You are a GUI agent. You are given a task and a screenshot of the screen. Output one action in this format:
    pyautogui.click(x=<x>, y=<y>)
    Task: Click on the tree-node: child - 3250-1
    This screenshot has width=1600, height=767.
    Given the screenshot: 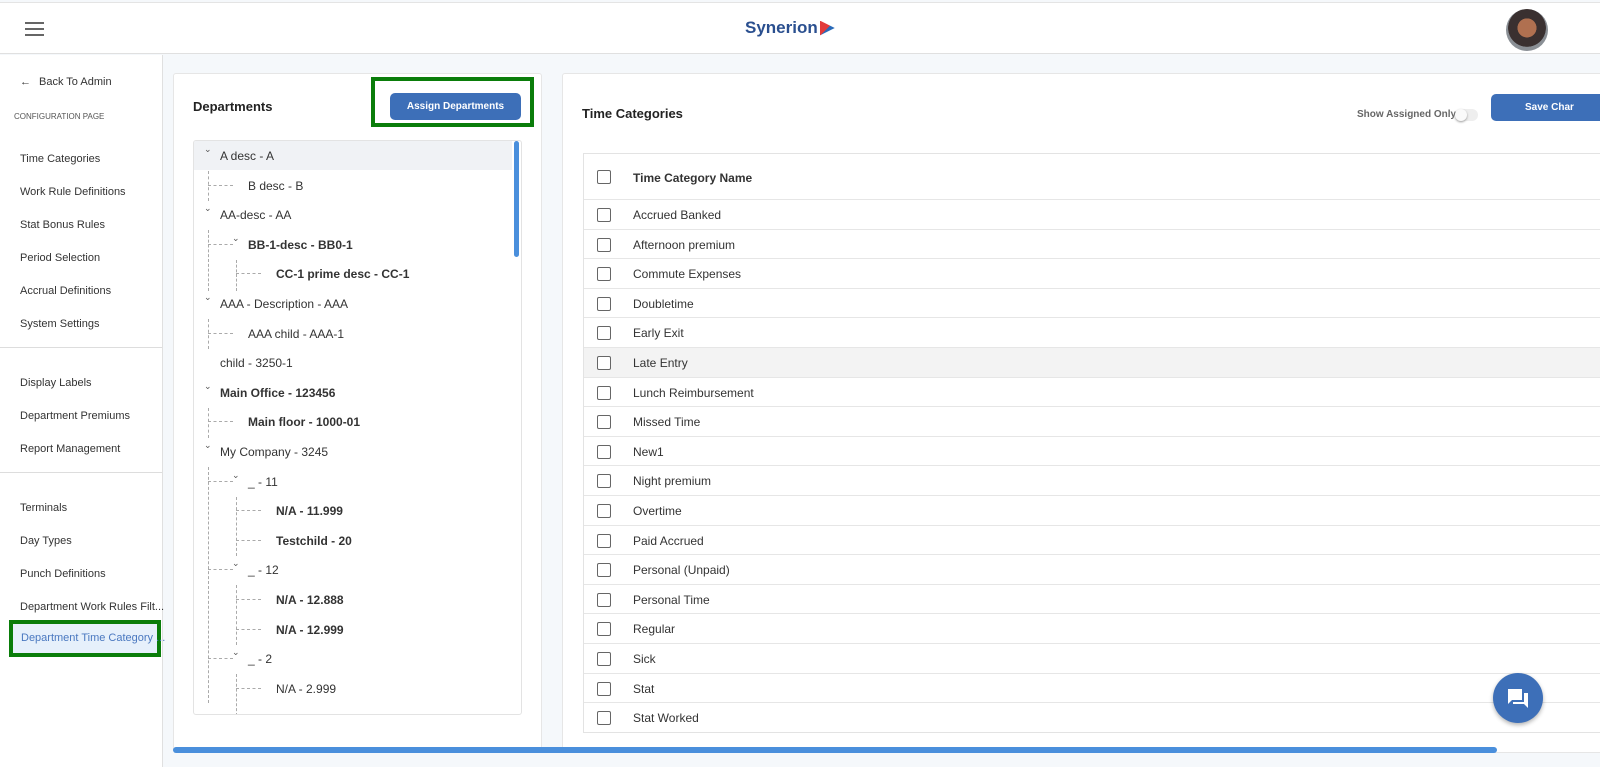 What is the action you would take?
    pyautogui.click(x=353, y=362)
    